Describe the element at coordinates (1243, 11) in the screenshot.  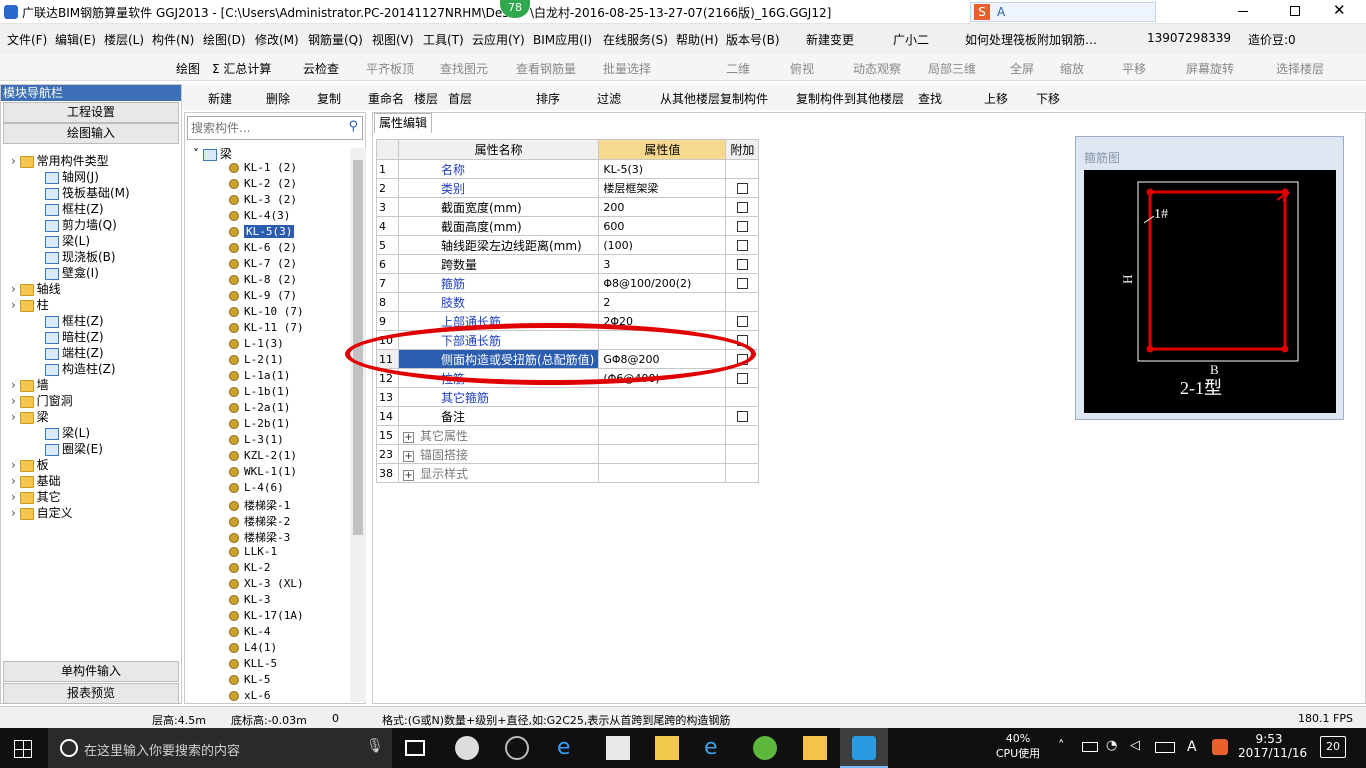
I see `minimize-button` at that location.